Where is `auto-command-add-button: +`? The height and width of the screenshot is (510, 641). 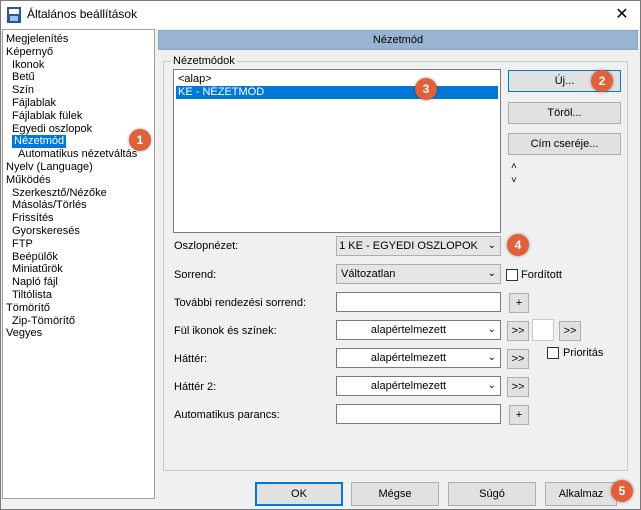 auto-command-add-button: + is located at coordinates (519, 415).